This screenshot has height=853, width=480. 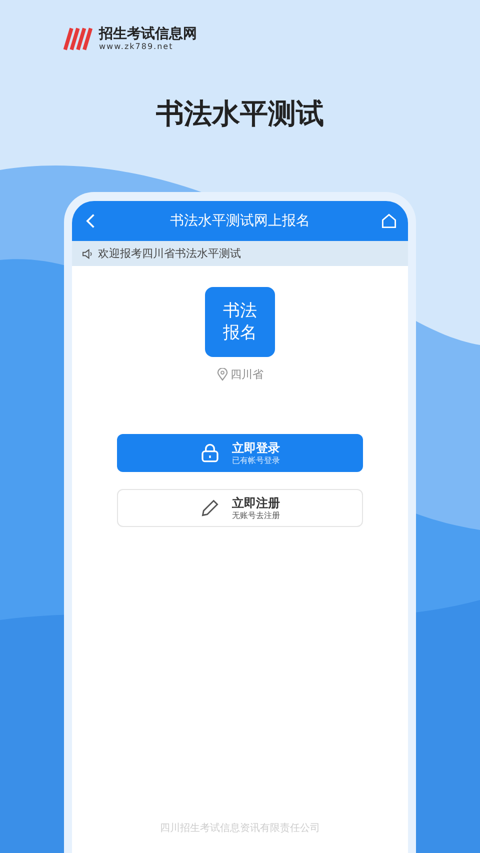 What do you see at coordinates (240, 322) in the screenshot?
I see `app-icon: 书法 报名` at bounding box center [240, 322].